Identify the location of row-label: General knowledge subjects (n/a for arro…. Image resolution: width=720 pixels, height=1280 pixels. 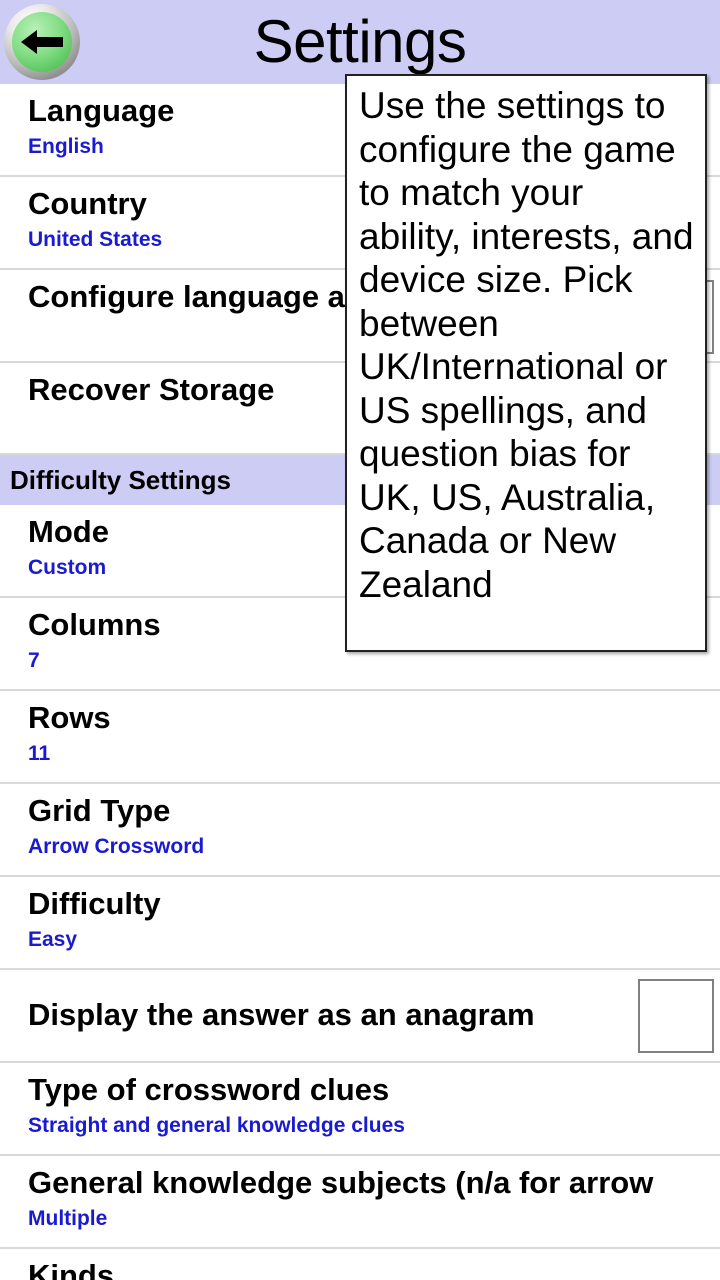
(341, 1182).